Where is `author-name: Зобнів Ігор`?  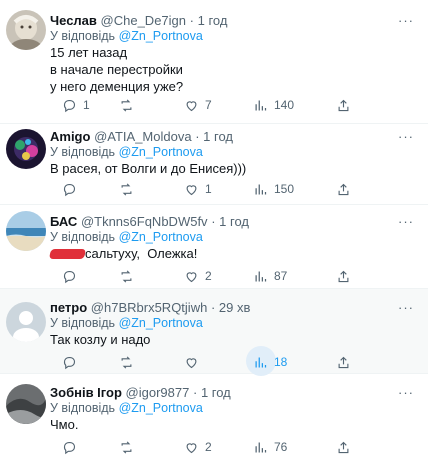
author-name: Зобнів Ігор is located at coordinates (86, 392).